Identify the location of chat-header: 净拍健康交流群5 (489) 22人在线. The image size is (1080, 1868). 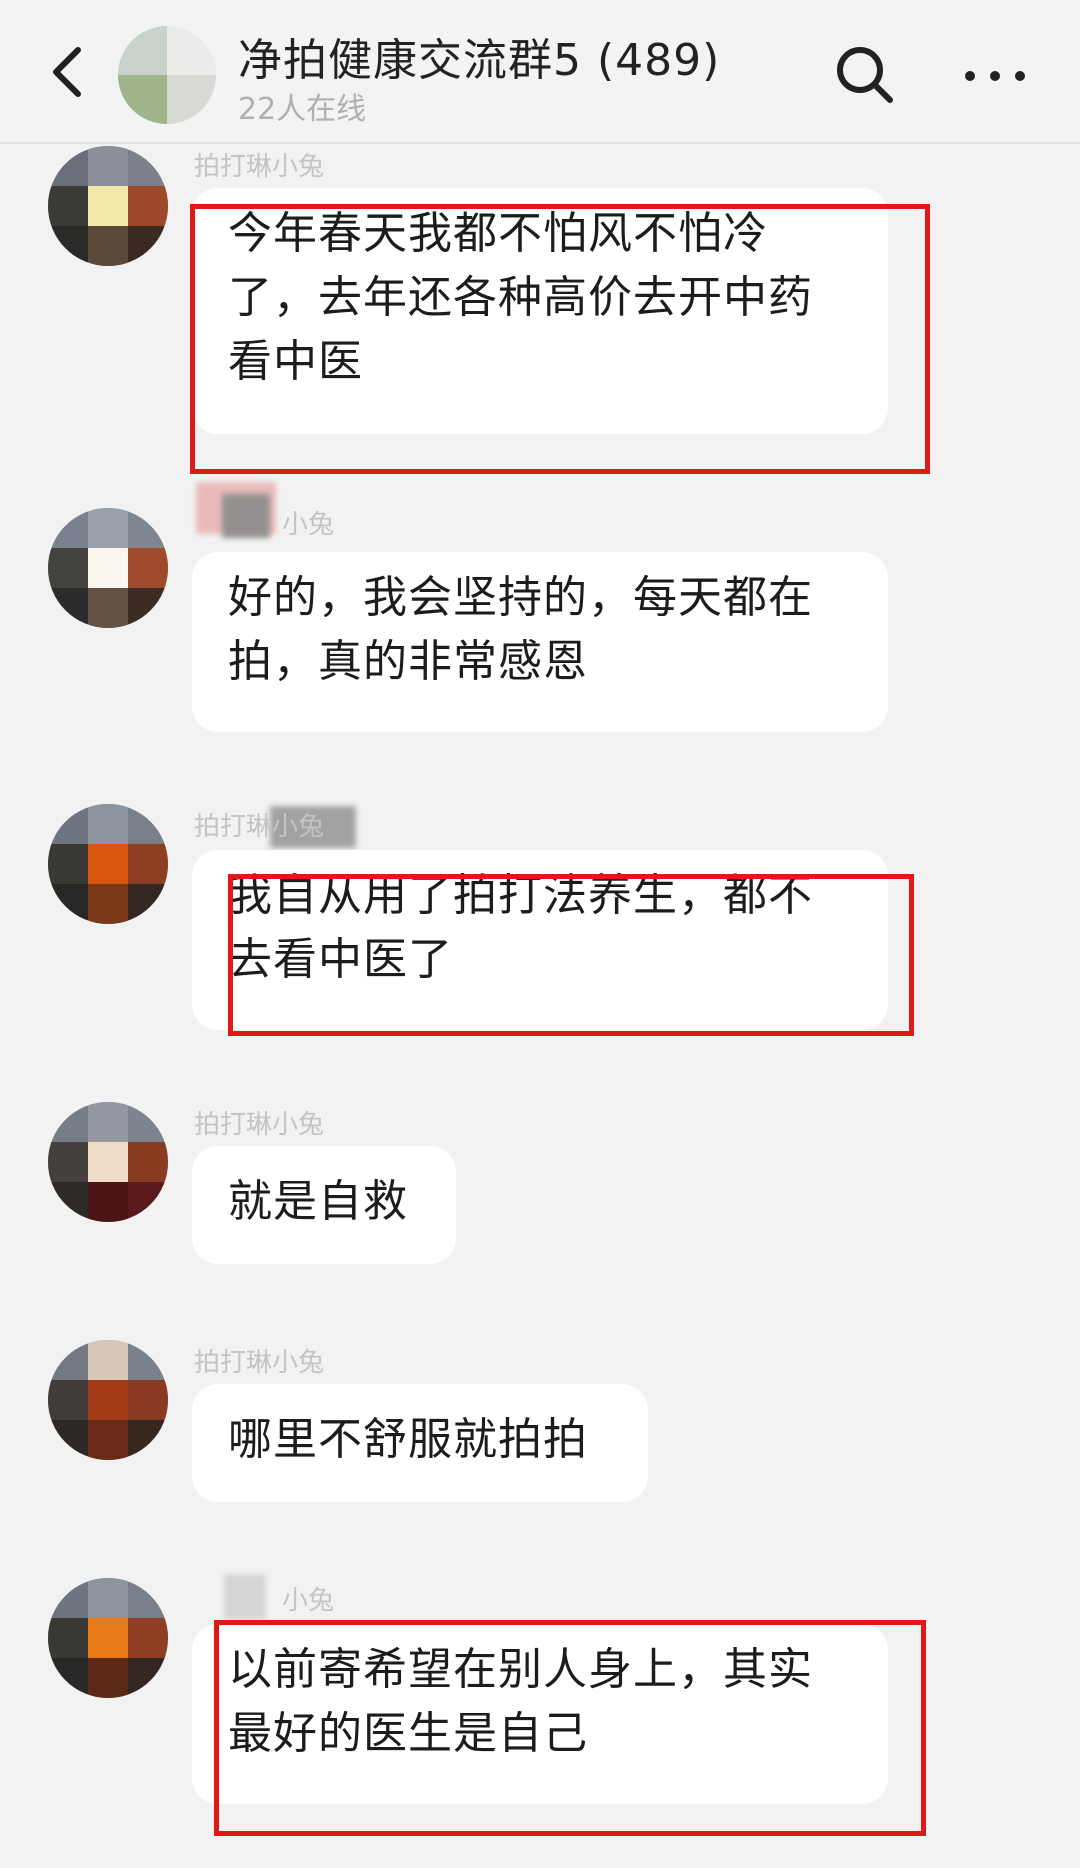
(540, 72).